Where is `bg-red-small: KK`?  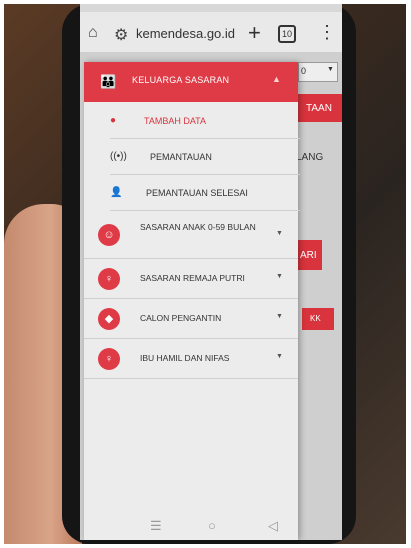
bg-red-small: KK is located at coordinates (318, 319).